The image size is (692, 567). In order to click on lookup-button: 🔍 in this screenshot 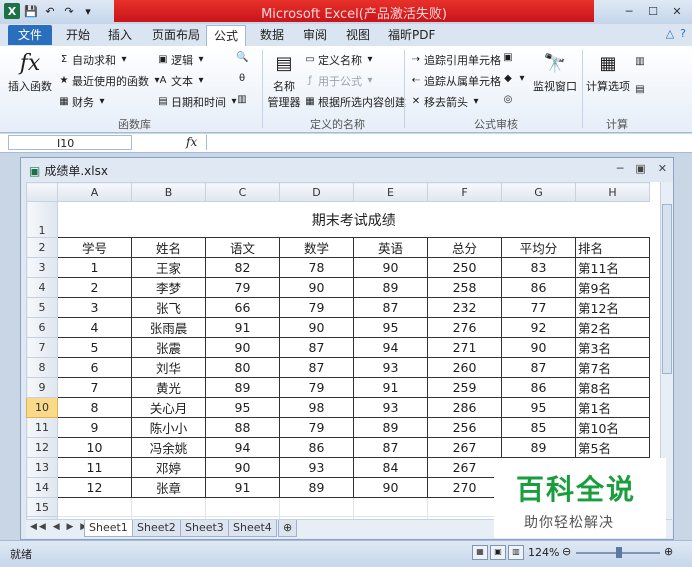, I will do `click(242, 58)`.